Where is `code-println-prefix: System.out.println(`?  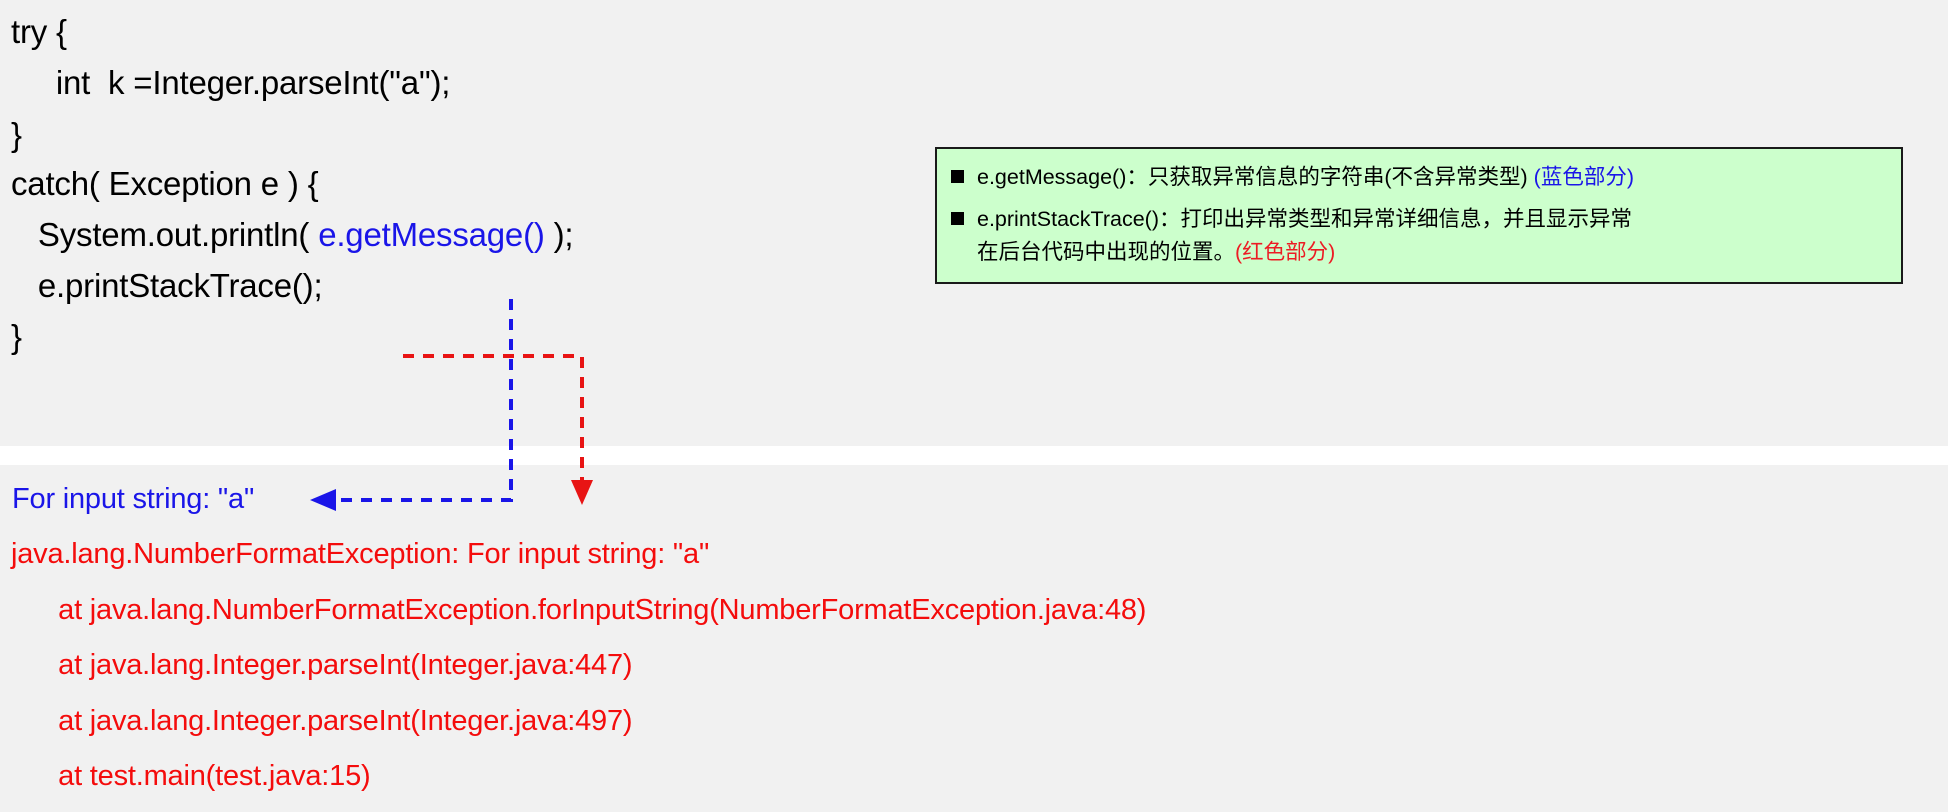
code-println-prefix: System.out.println( is located at coordinates (165, 234).